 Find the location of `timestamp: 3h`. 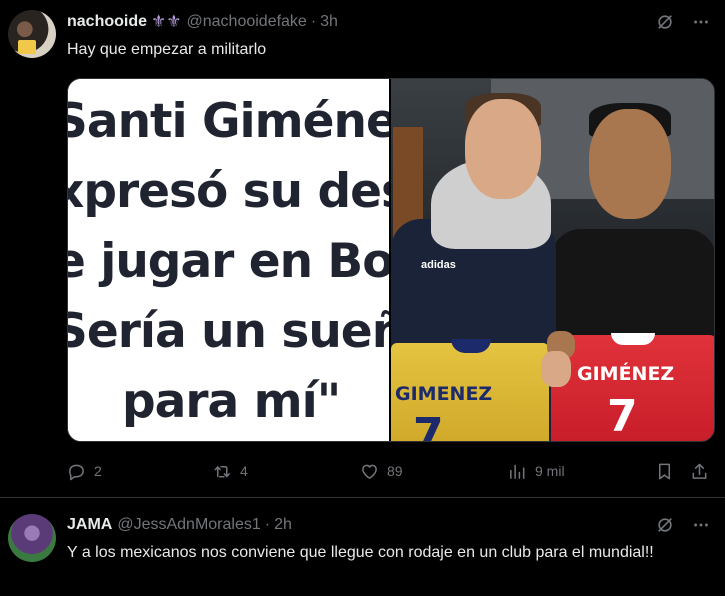

timestamp: 3h is located at coordinates (329, 22).